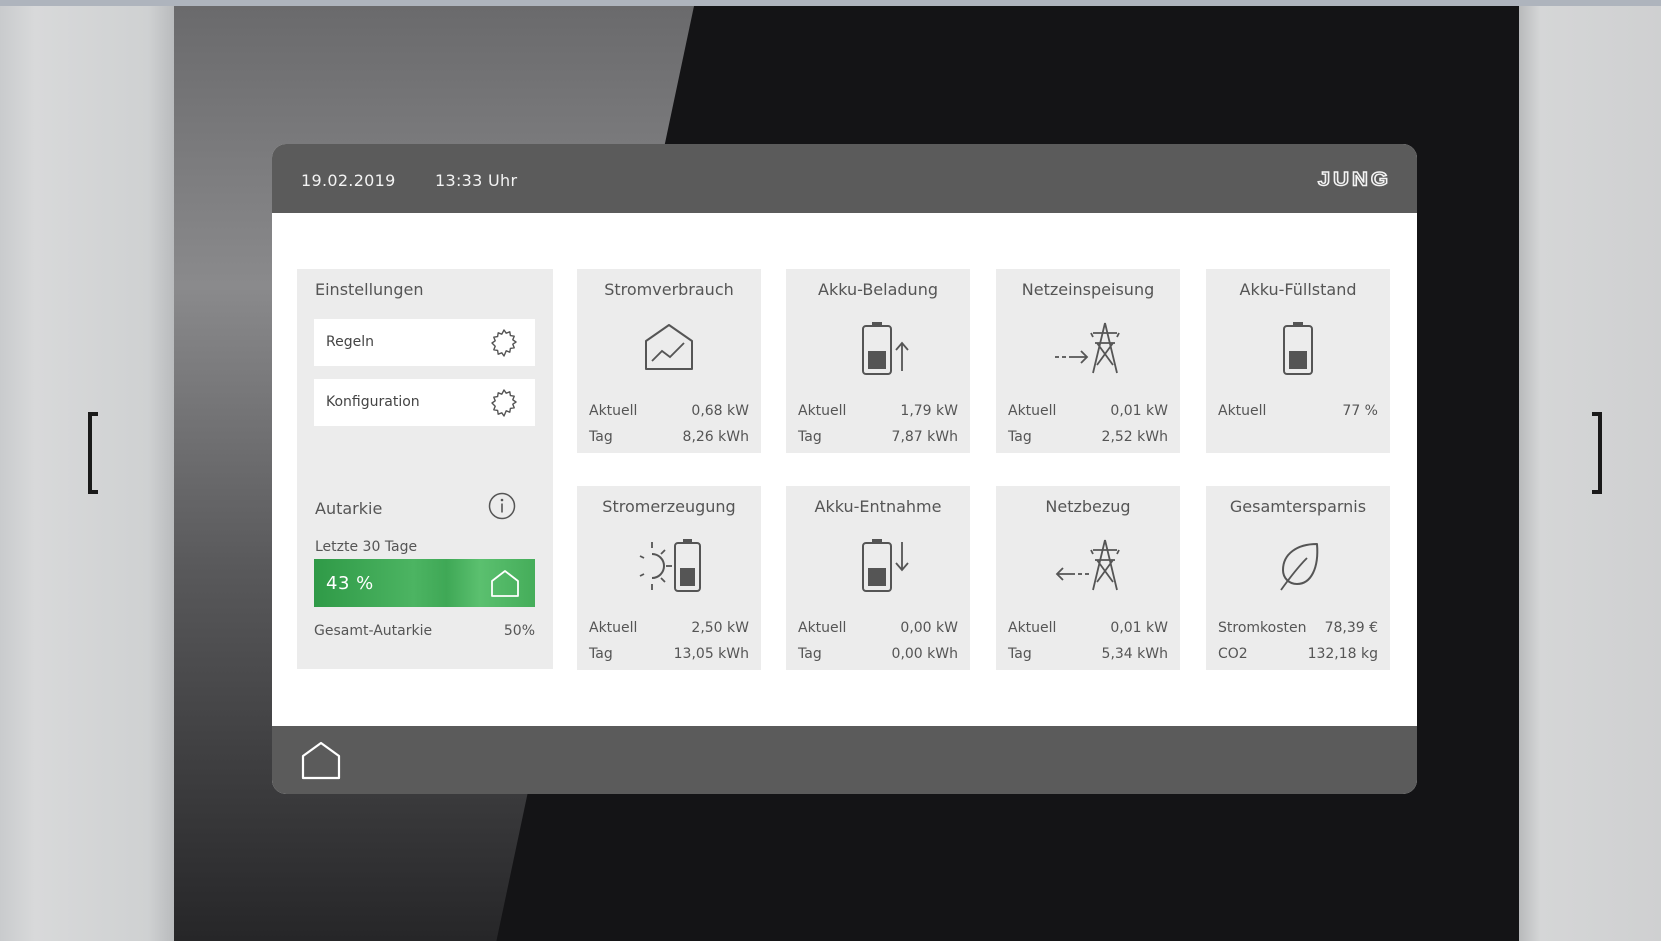 The image size is (1661, 941). What do you see at coordinates (476, 180) in the screenshot?
I see `time-display: 13:33 Uhr` at bounding box center [476, 180].